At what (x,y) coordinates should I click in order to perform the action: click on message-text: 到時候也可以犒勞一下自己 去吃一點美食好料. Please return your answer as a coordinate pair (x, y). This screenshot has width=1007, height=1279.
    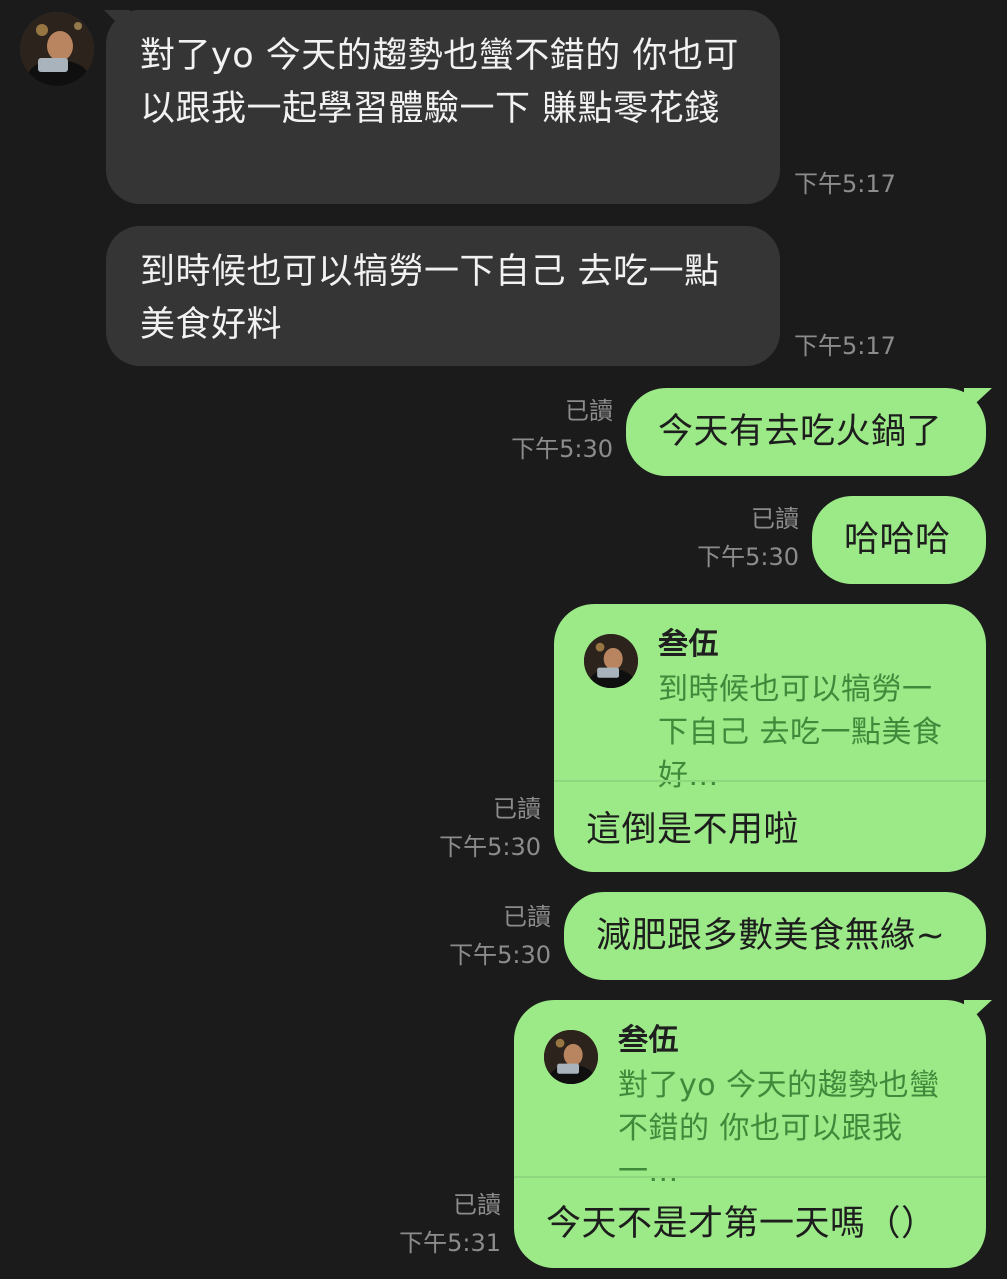
    Looking at the image, I should click on (430, 298).